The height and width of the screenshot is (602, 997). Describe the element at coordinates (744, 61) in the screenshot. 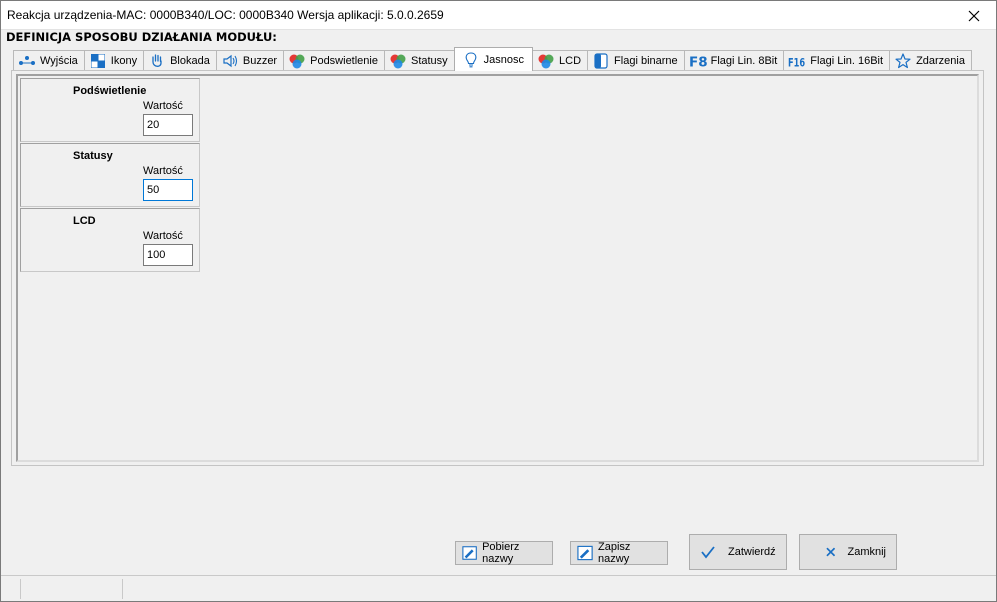

I see `tab-label: Flagi Lin. 8Bit` at that location.